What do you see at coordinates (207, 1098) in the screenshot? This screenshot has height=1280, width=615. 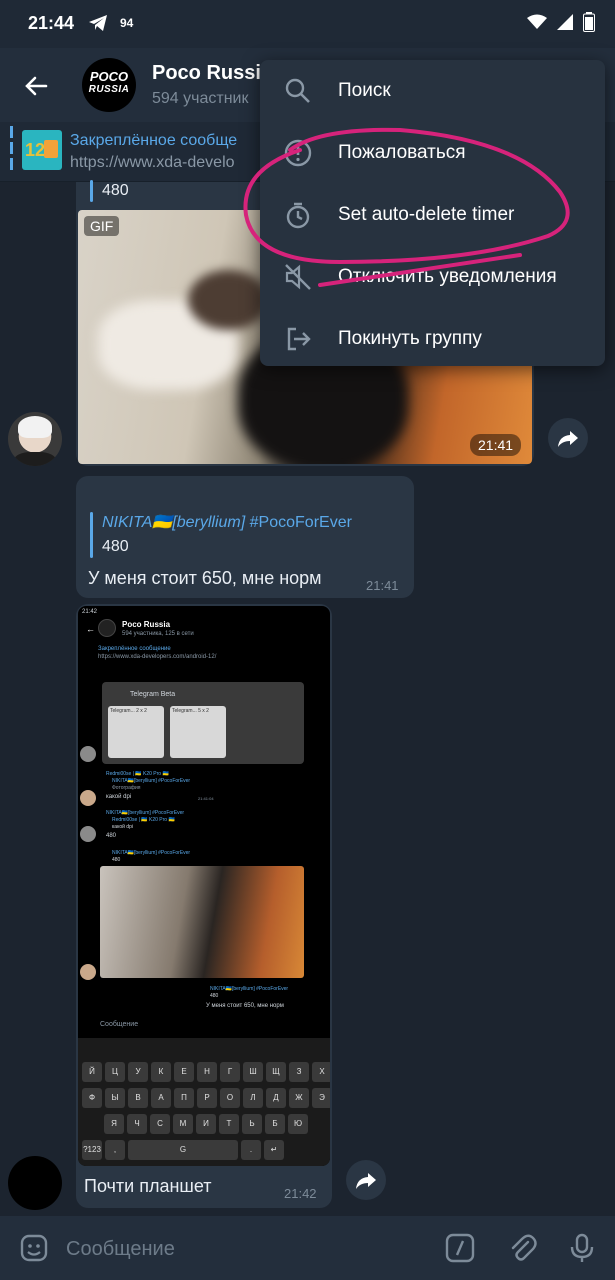 I see `keyboard-key: Р` at bounding box center [207, 1098].